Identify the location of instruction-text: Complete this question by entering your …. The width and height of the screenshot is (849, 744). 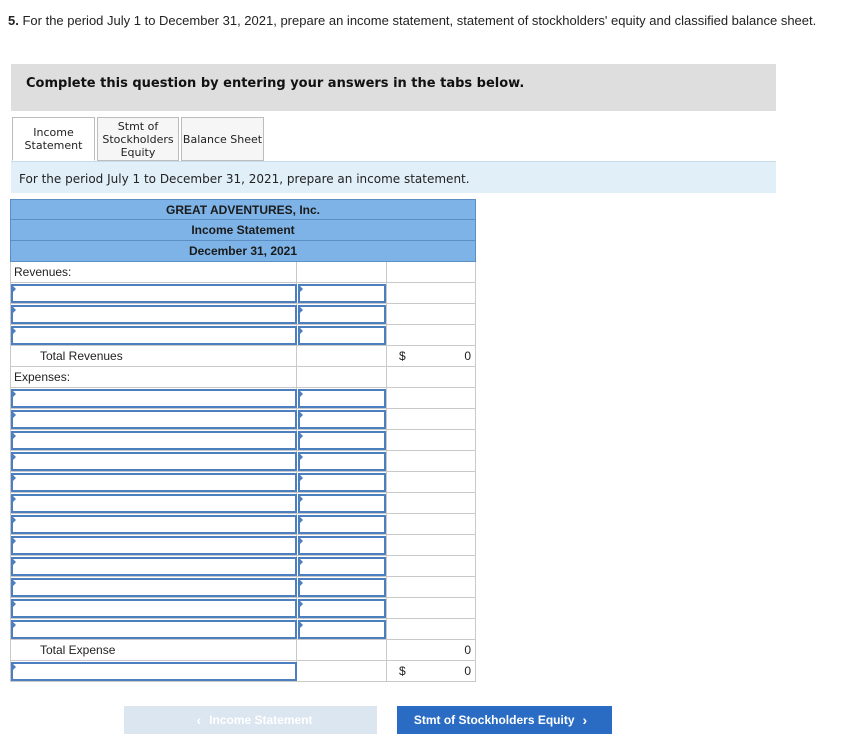
(275, 83).